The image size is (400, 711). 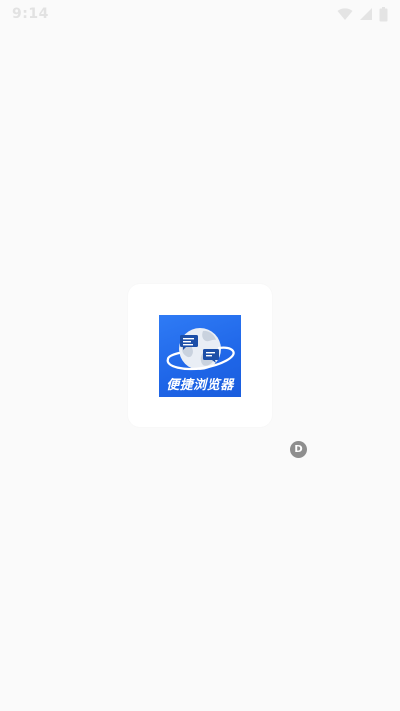 I want to click on signal-icon, so click(x=366, y=14).